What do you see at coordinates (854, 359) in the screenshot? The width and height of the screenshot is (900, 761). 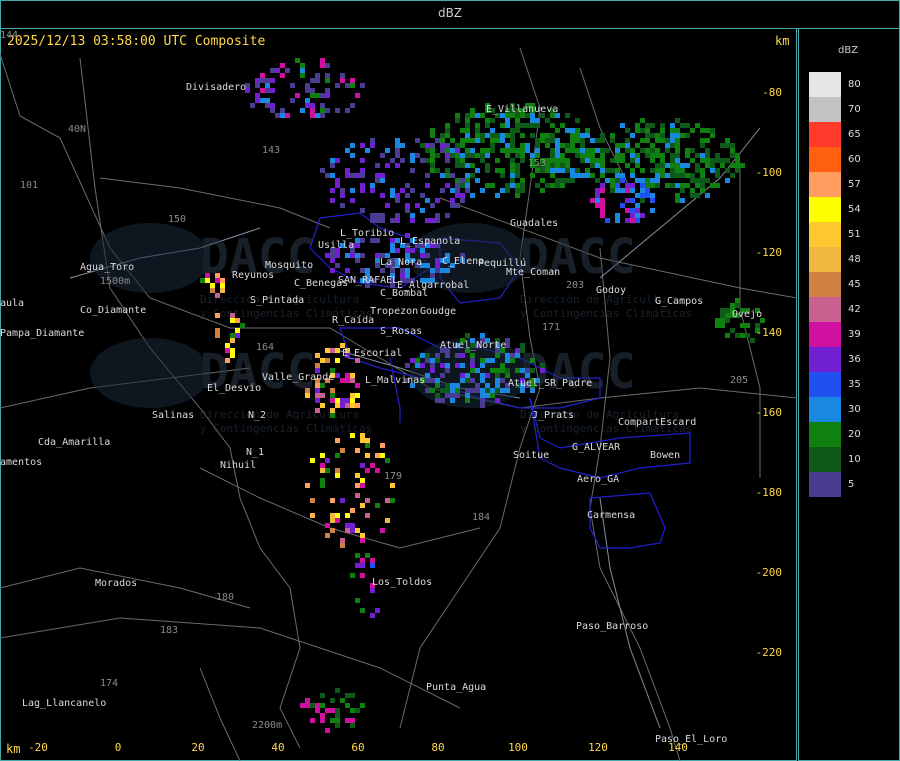 I see `legend-label-36: 36` at bounding box center [854, 359].